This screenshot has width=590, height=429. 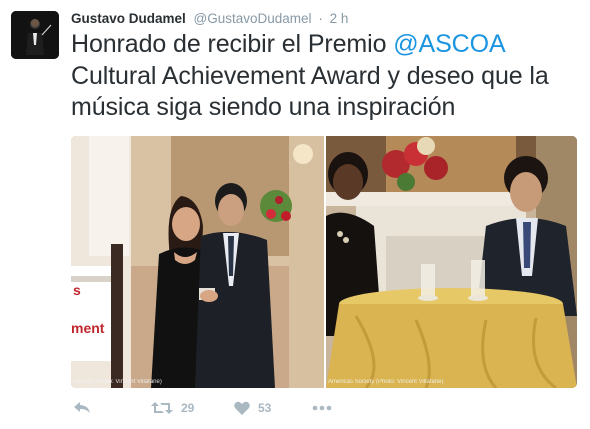 I want to click on retweet-icon, so click(x=162, y=408).